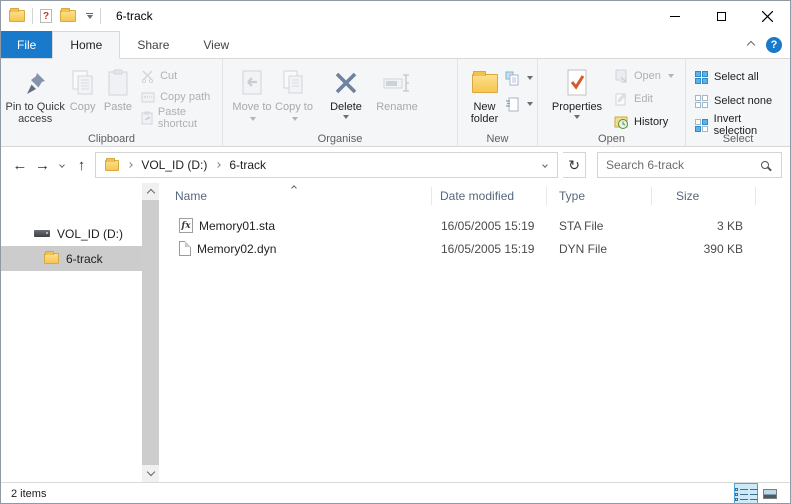 Image resolution: width=791 pixels, height=504 pixels. I want to click on select-none-button: Select none, so click(740, 101).